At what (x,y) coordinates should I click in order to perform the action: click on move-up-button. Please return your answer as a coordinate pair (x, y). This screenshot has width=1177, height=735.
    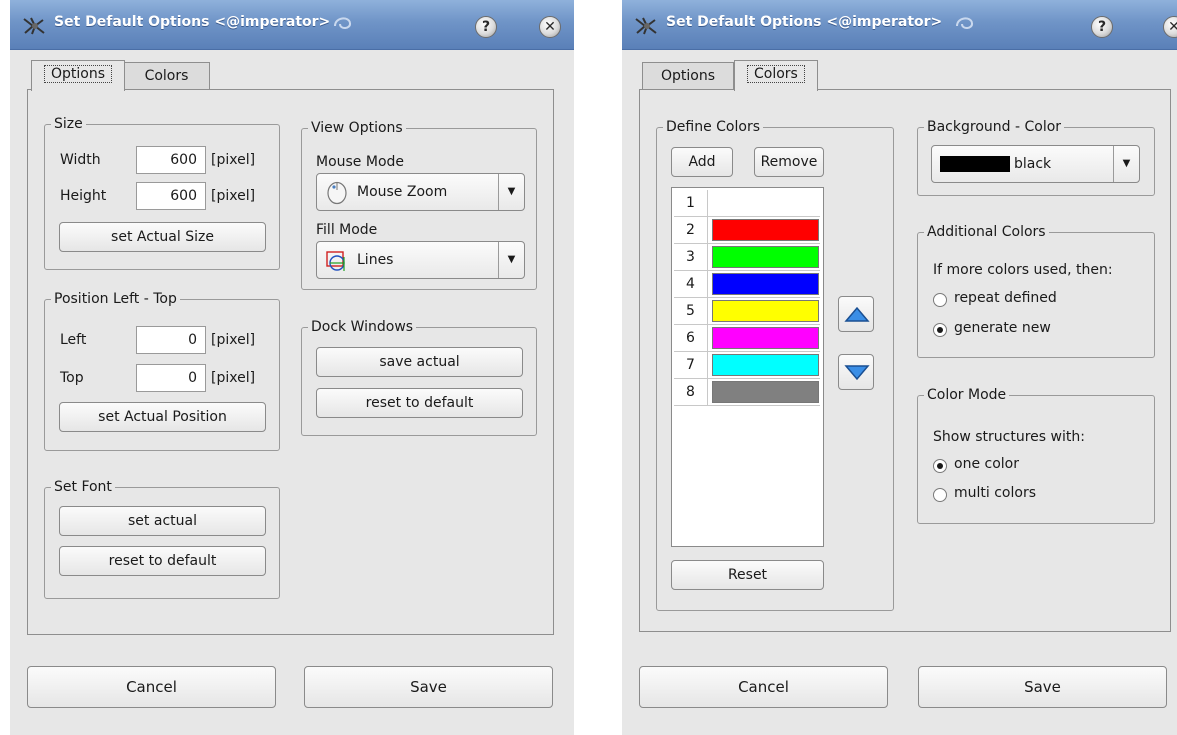
    Looking at the image, I should click on (856, 314).